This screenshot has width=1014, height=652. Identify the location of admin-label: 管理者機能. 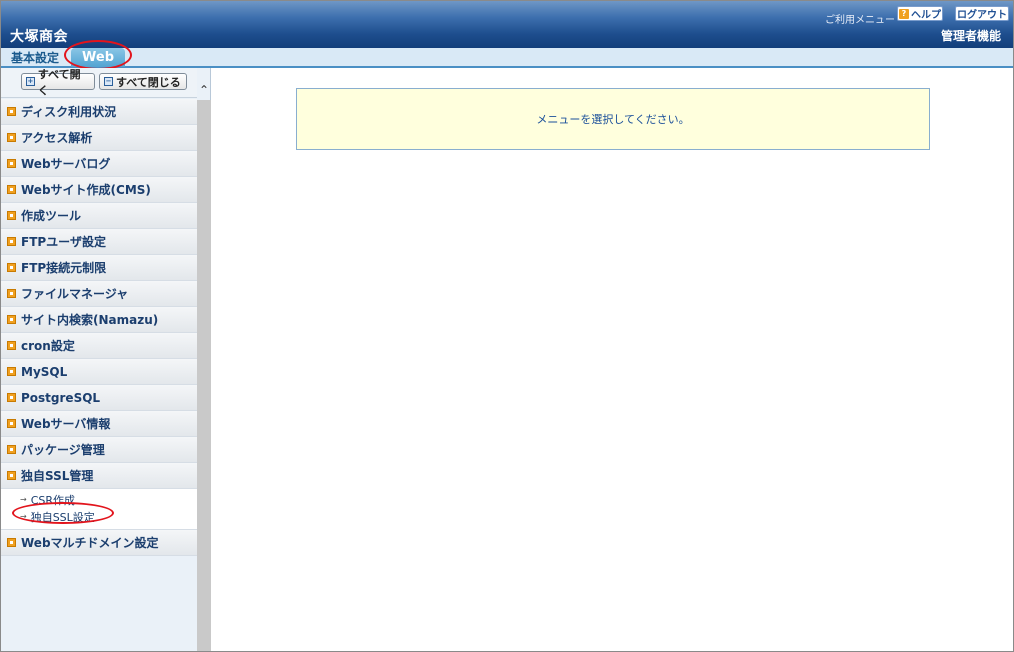
(971, 36).